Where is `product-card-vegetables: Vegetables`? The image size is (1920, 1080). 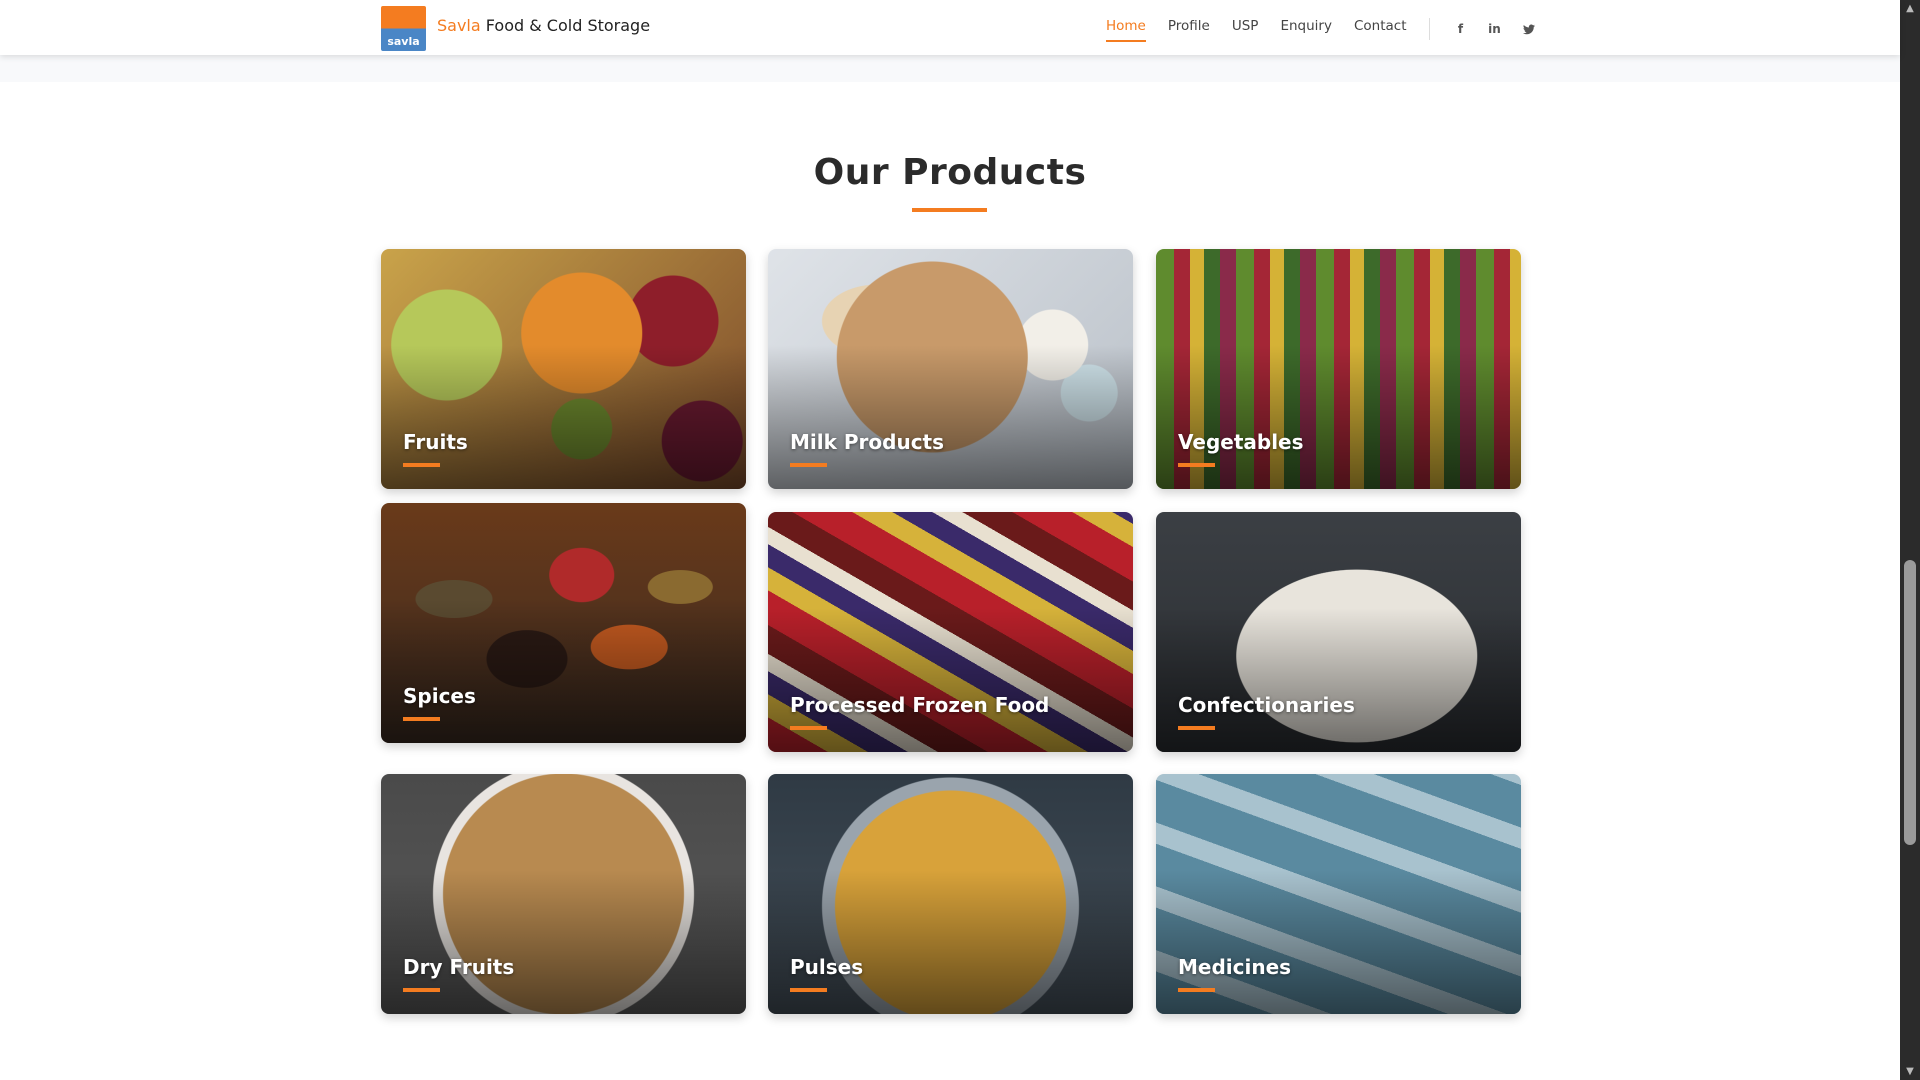
product-card-vegetables: Vegetables is located at coordinates (1338, 369).